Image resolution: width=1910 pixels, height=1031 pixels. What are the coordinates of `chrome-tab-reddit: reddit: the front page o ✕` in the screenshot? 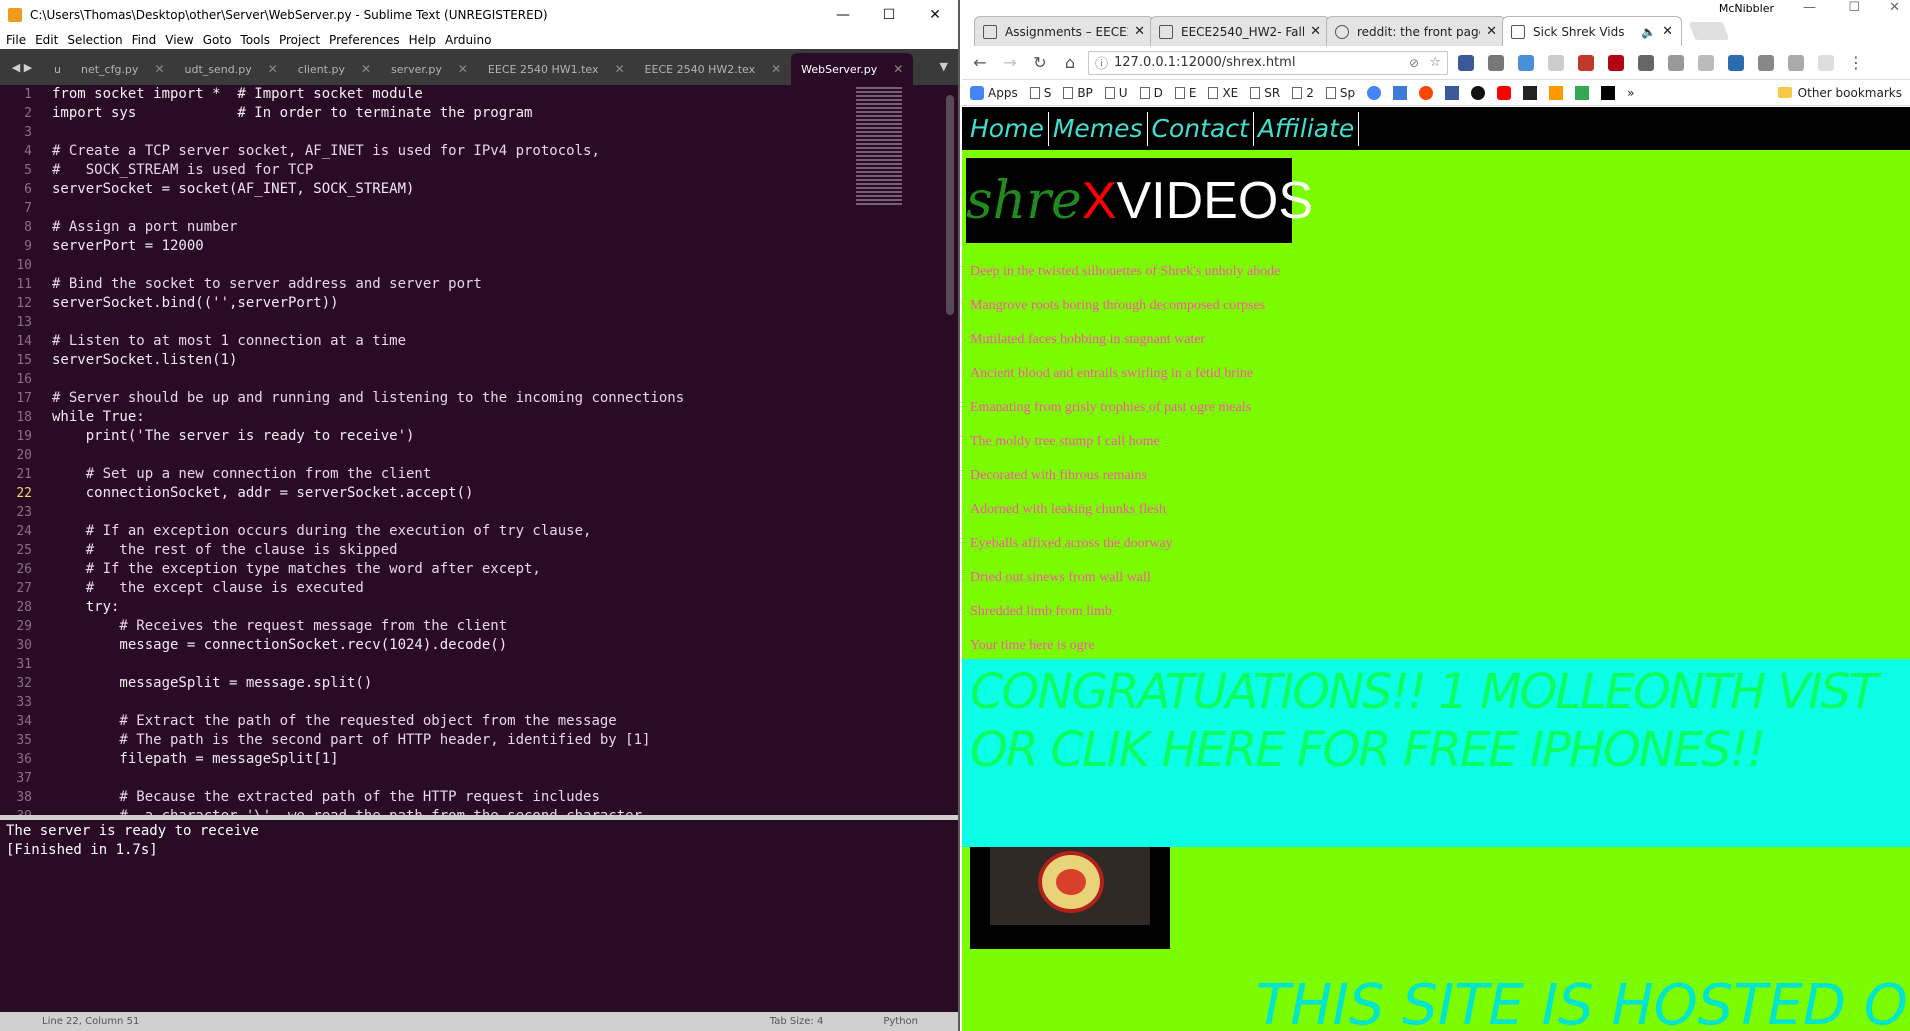 It's located at (1416, 31).